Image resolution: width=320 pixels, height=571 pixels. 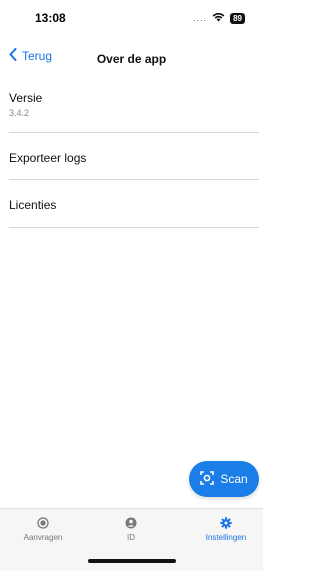 I want to click on list-item-licenses: Licenties, so click(x=134, y=204).